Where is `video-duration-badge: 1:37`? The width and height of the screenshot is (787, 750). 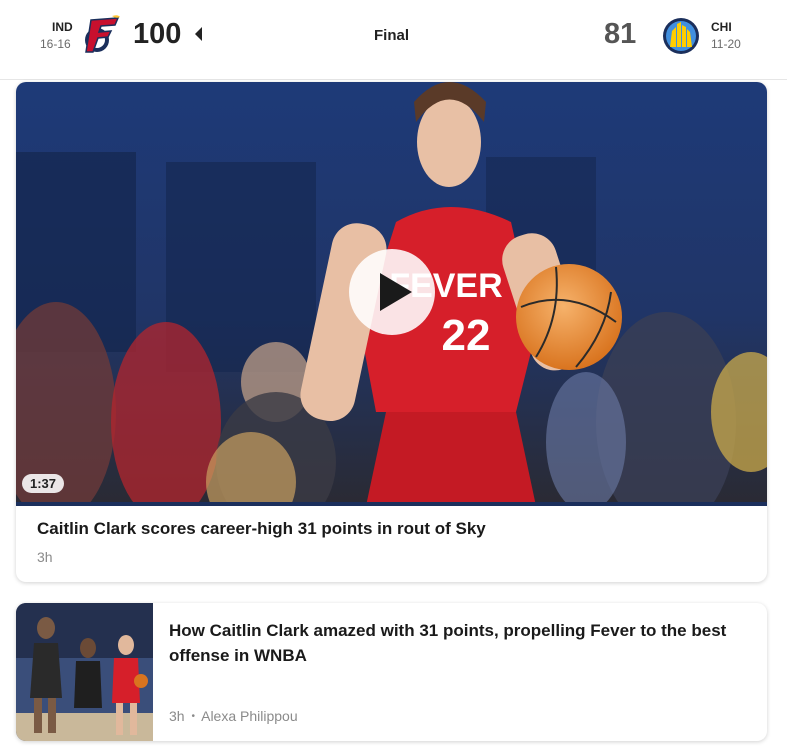 video-duration-badge: 1:37 is located at coordinates (43, 483).